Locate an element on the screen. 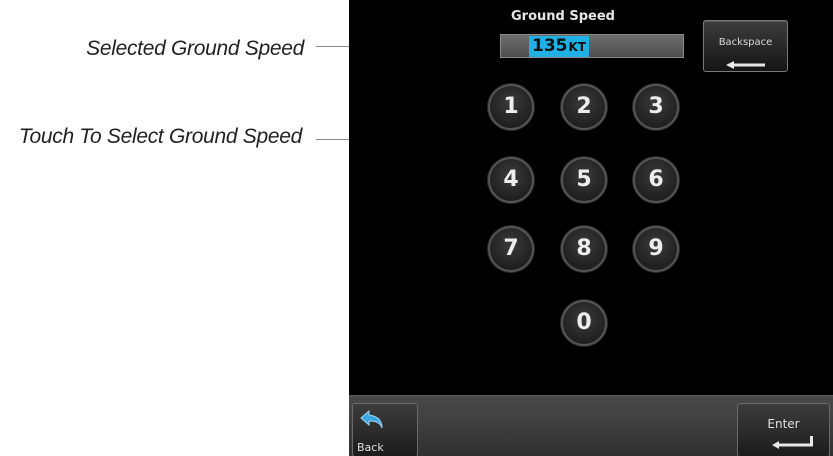 The image size is (833, 456). back-arrow-icon is located at coordinates (373, 424).